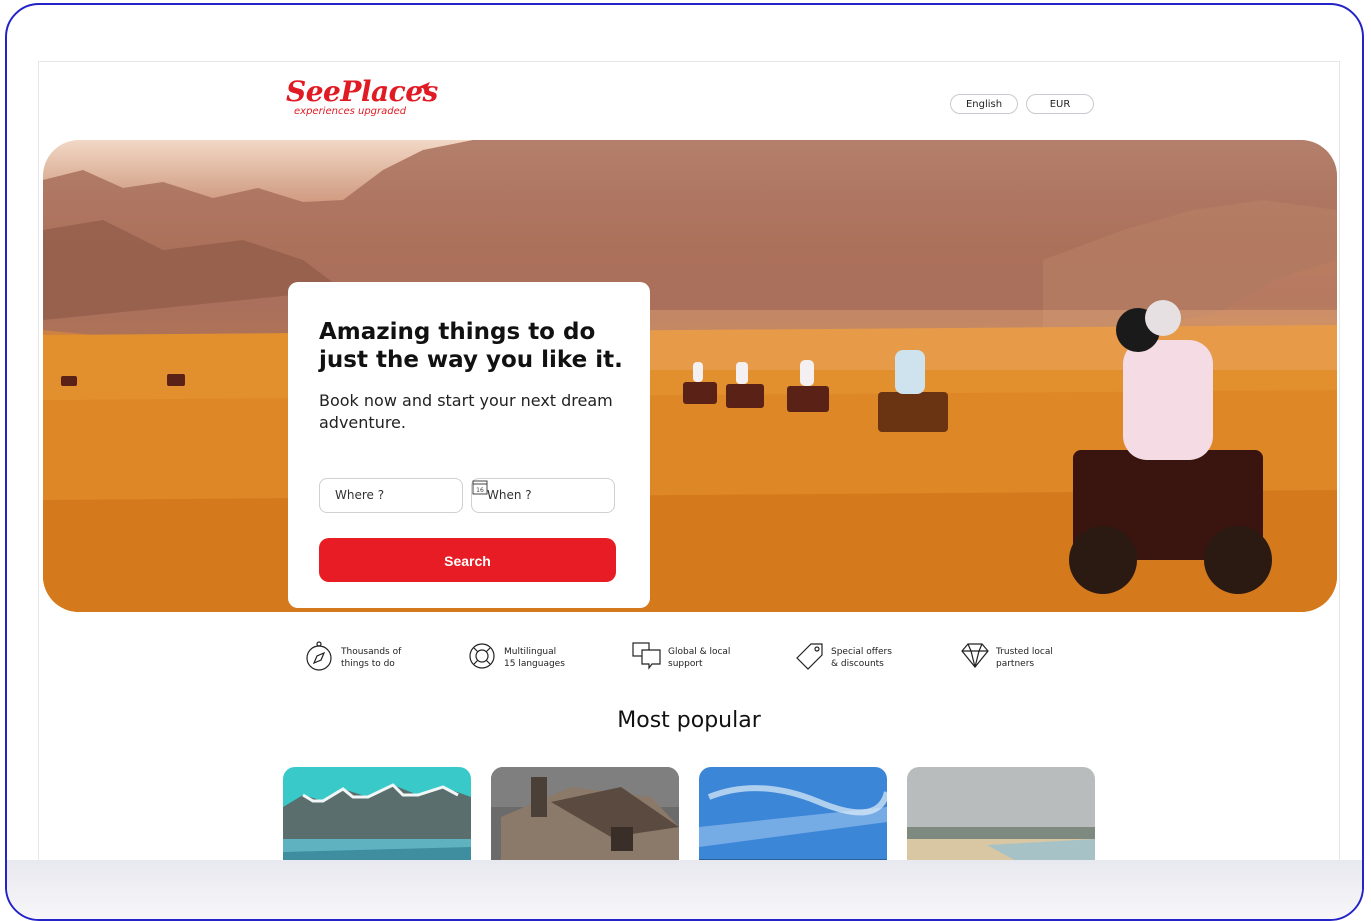 Image resolution: width=1371 pixels, height=921 pixels. Describe the element at coordinates (984, 104) in the screenshot. I see `language-selector: English` at that location.